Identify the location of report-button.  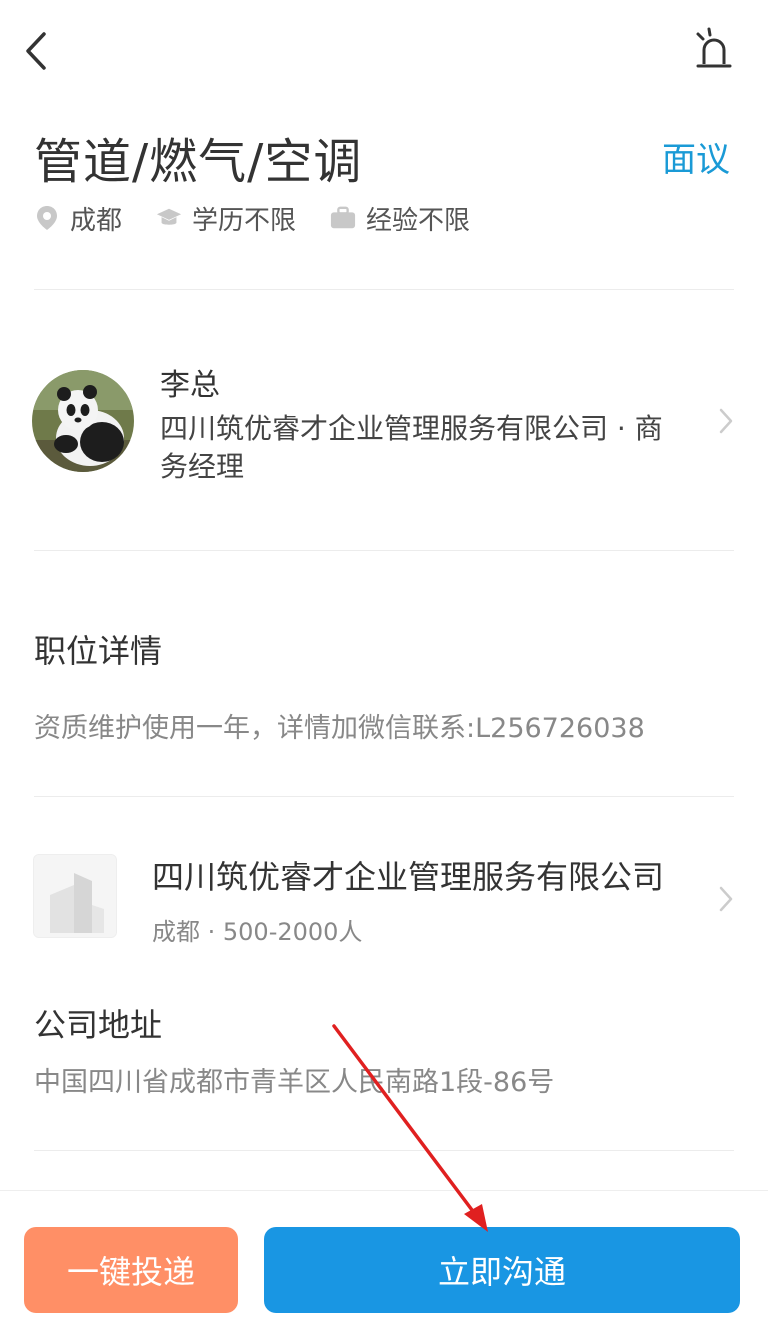
(714, 50).